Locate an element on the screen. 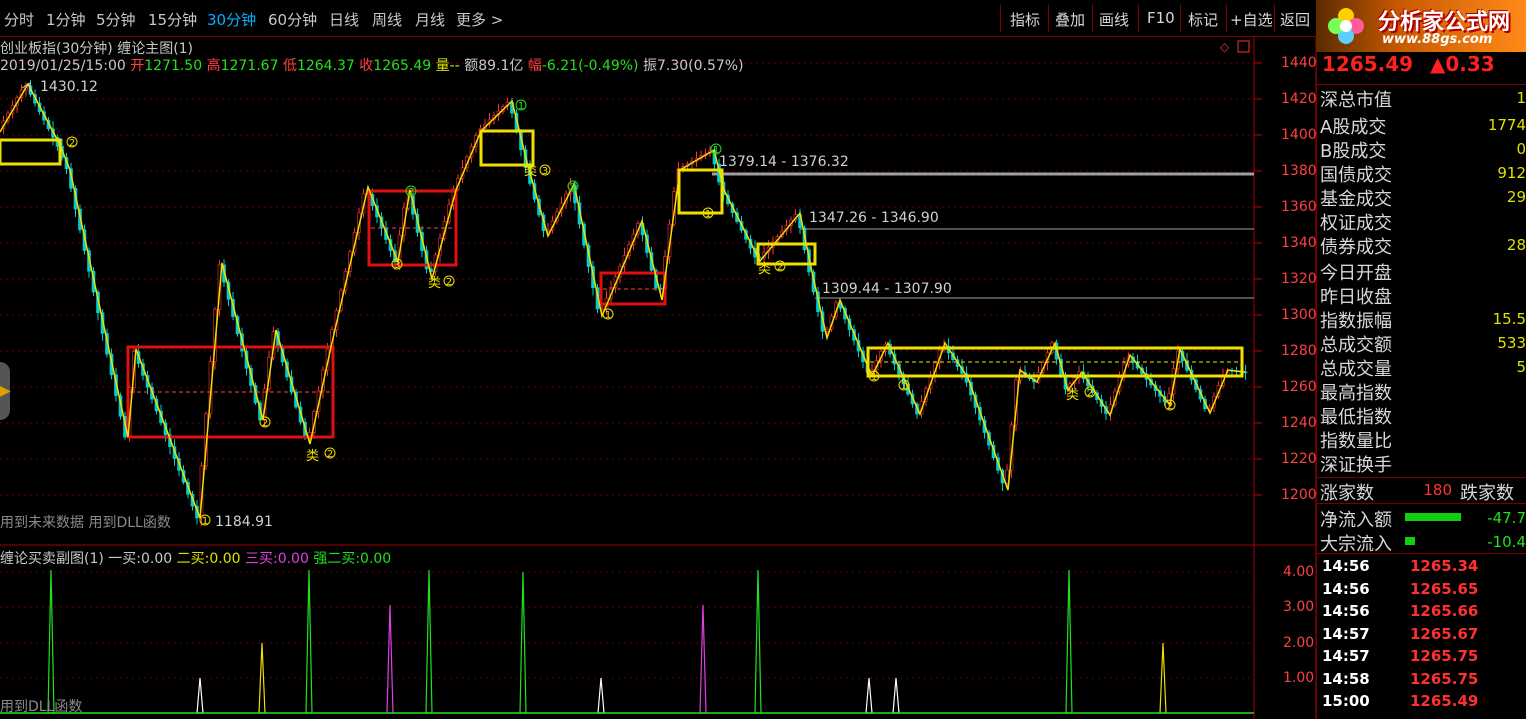  axis-label: 2.00 is located at coordinates (1299, 643).